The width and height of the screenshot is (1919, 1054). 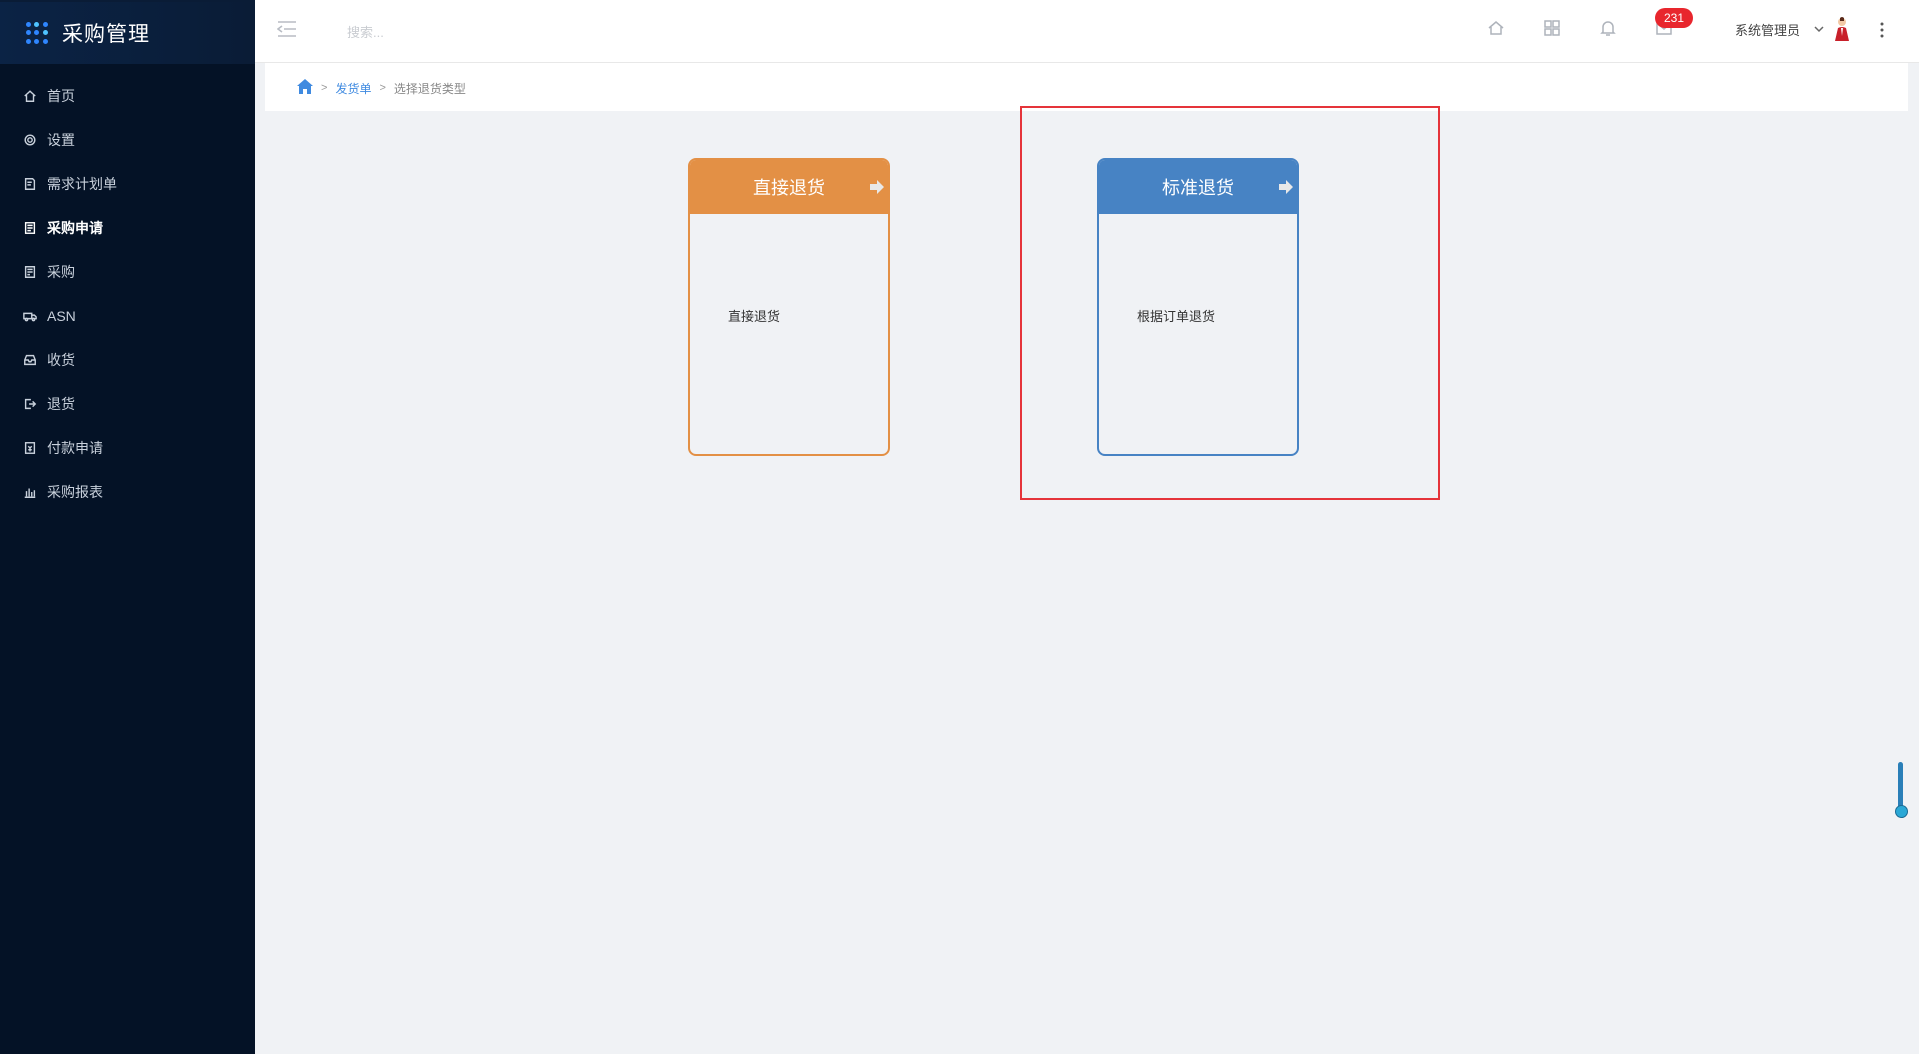 What do you see at coordinates (429, 88) in the screenshot?
I see `breadcrumb-current: 选择退货类型` at bounding box center [429, 88].